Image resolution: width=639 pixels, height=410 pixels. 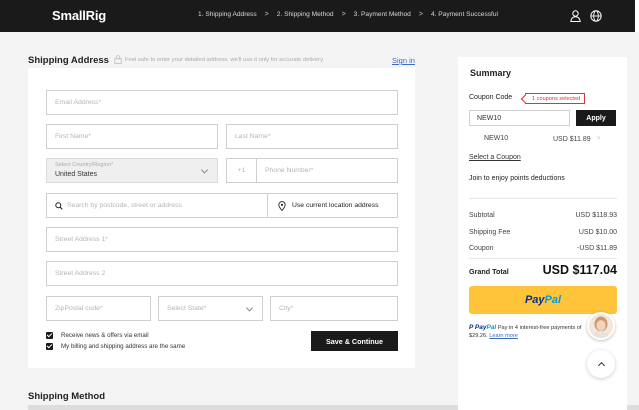 I want to click on grand-total-value: USD $117.04, so click(x=579, y=270).